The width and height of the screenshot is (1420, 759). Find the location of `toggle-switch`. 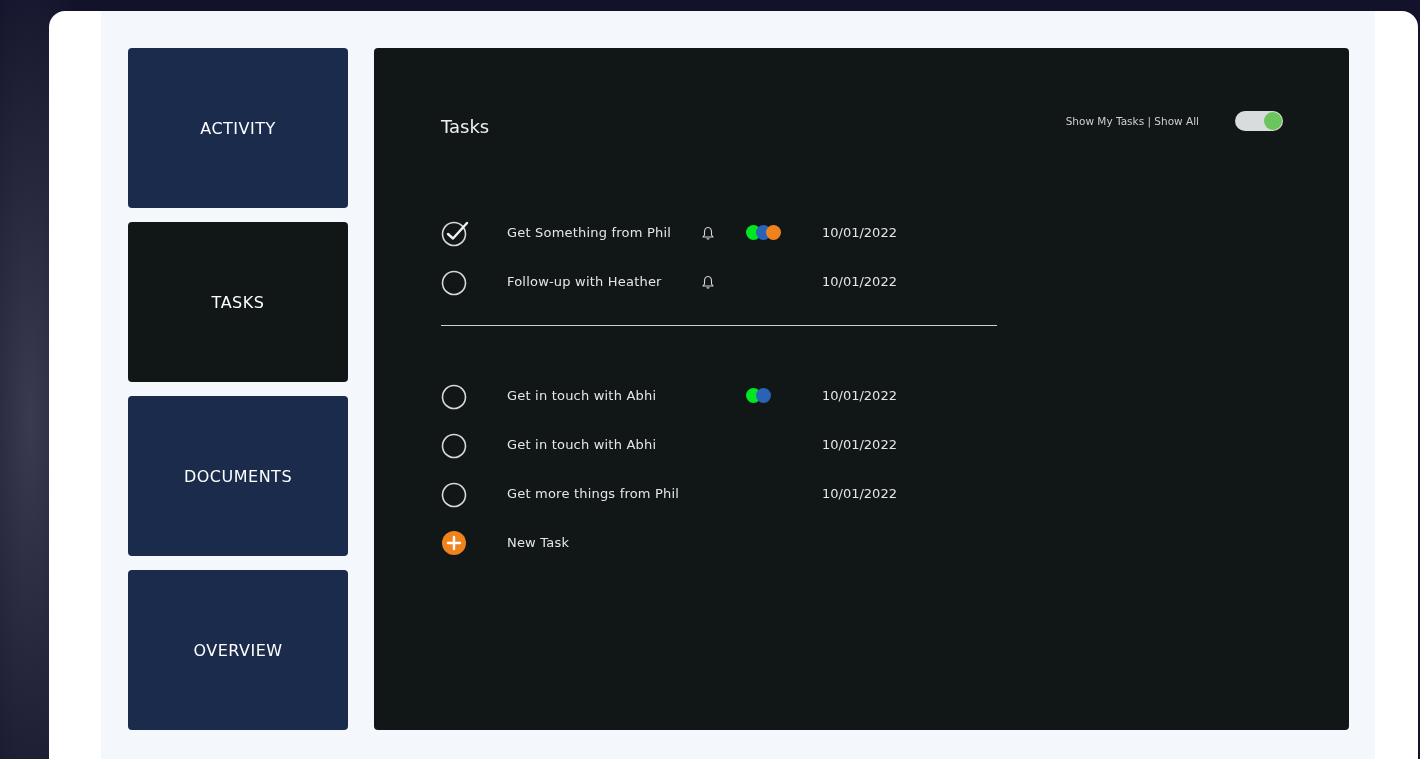

toggle-switch is located at coordinates (1259, 121).